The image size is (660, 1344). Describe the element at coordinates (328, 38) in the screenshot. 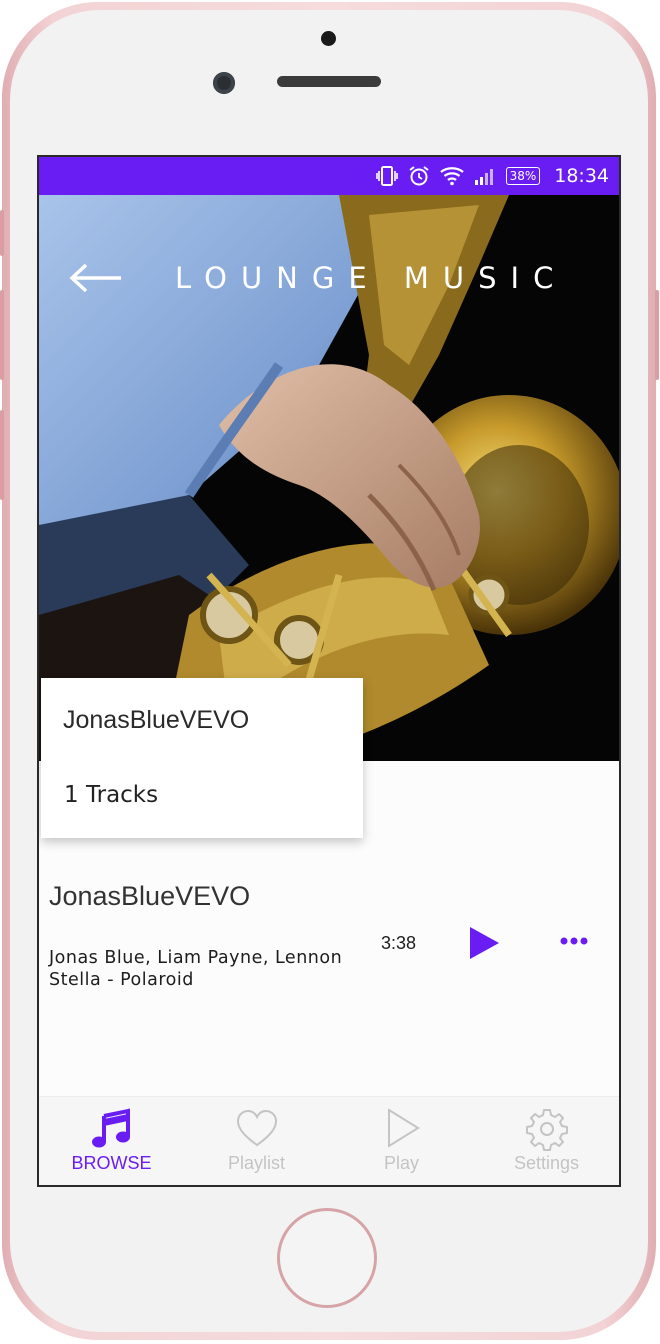

I see `camera-dot` at that location.